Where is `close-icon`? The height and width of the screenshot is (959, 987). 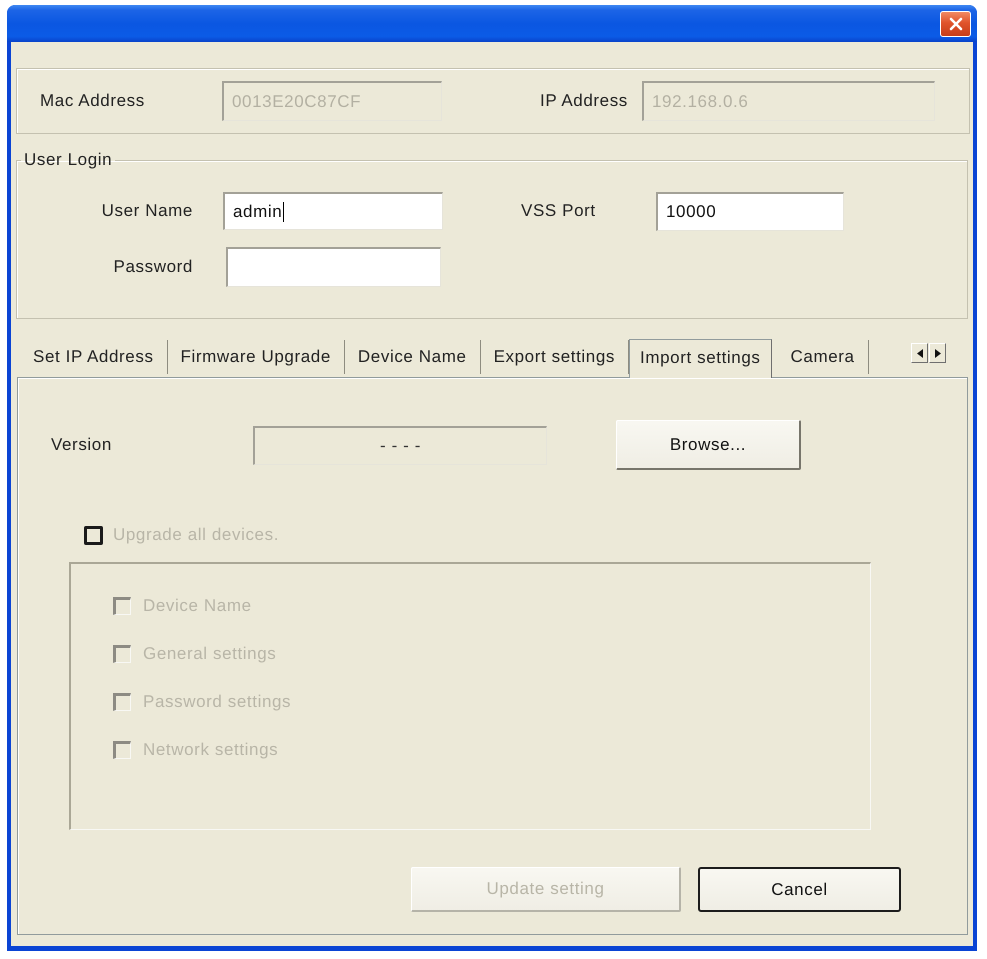 close-icon is located at coordinates (955, 24).